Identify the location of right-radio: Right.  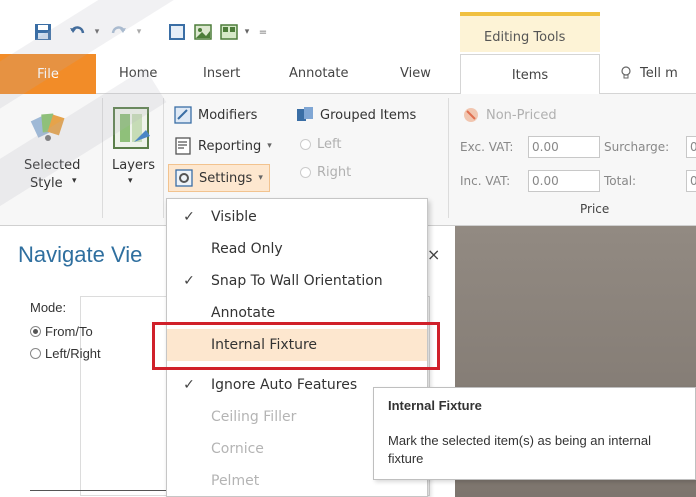
(325, 172).